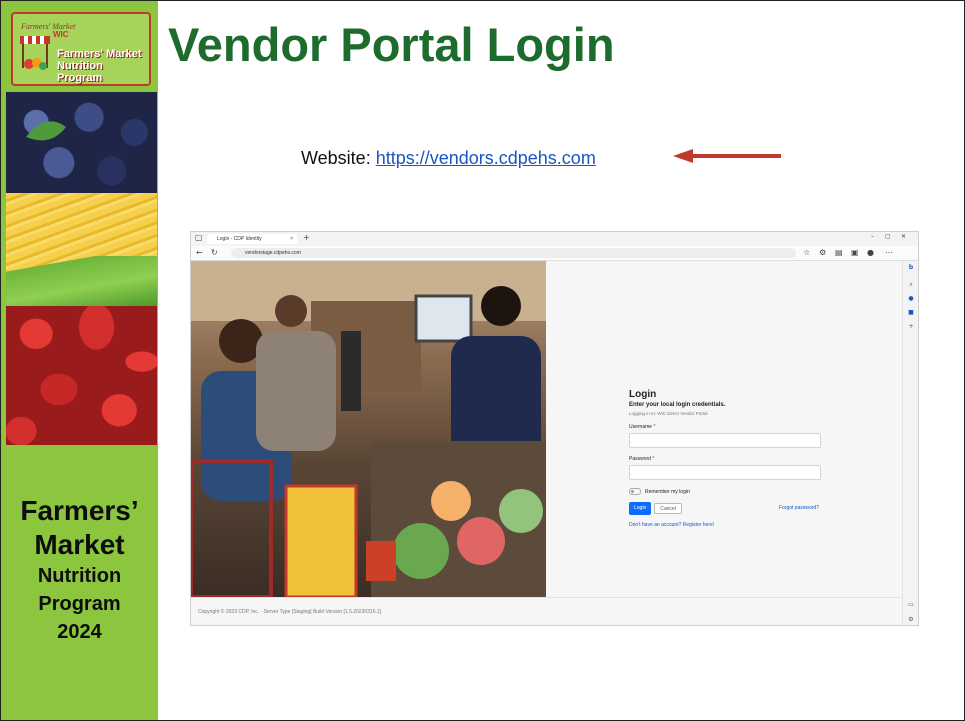 The width and height of the screenshot is (965, 721). What do you see at coordinates (727, 156) in the screenshot?
I see `arrow-left-icon` at bounding box center [727, 156].